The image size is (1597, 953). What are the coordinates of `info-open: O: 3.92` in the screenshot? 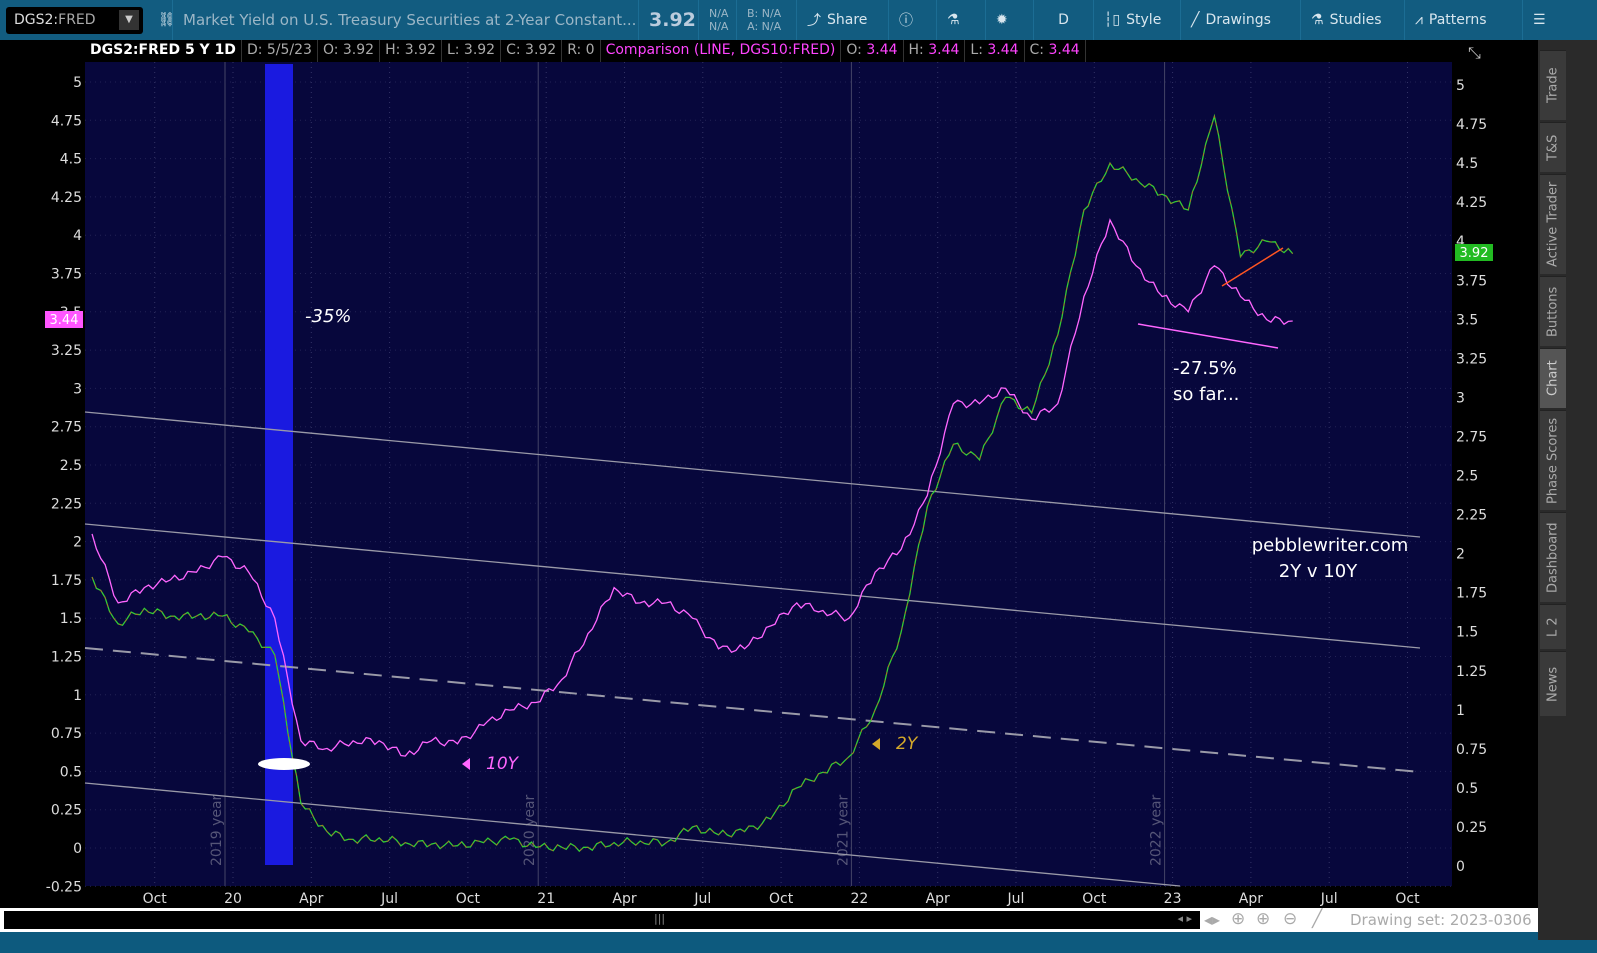 It's located at (349, 51).